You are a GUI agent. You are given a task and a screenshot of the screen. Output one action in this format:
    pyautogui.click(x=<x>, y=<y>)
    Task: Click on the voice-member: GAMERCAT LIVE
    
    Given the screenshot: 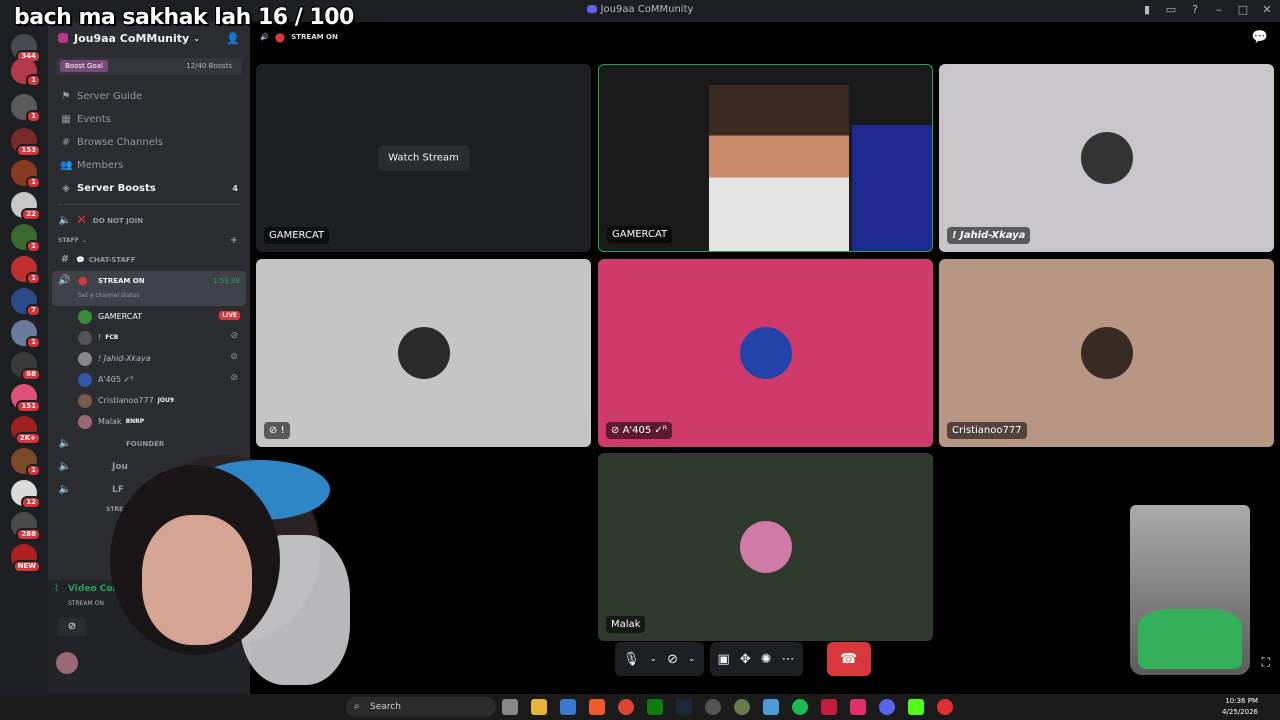 What is the action you would take?
    pyautogui.click(x=149, y=316)
    